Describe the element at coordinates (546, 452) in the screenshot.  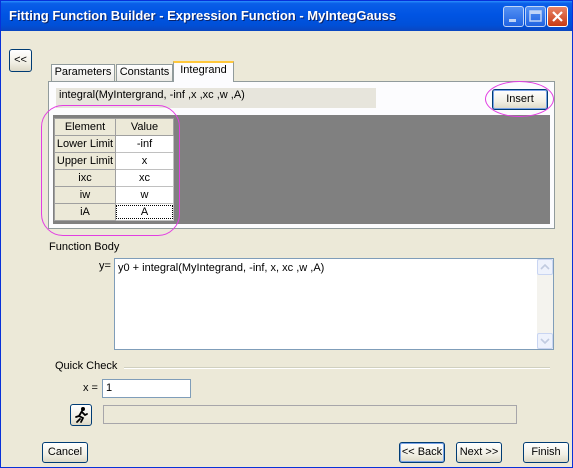
I see `finish-button: Finish` at that location.